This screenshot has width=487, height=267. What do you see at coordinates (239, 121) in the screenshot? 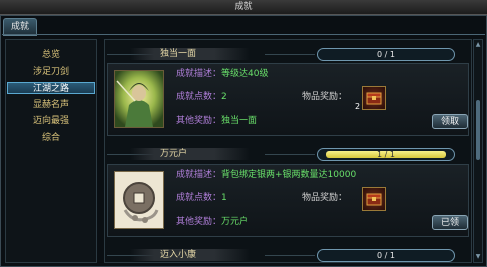
I see `other-reward-value: 独当一面` at bounding box center [239, 121].